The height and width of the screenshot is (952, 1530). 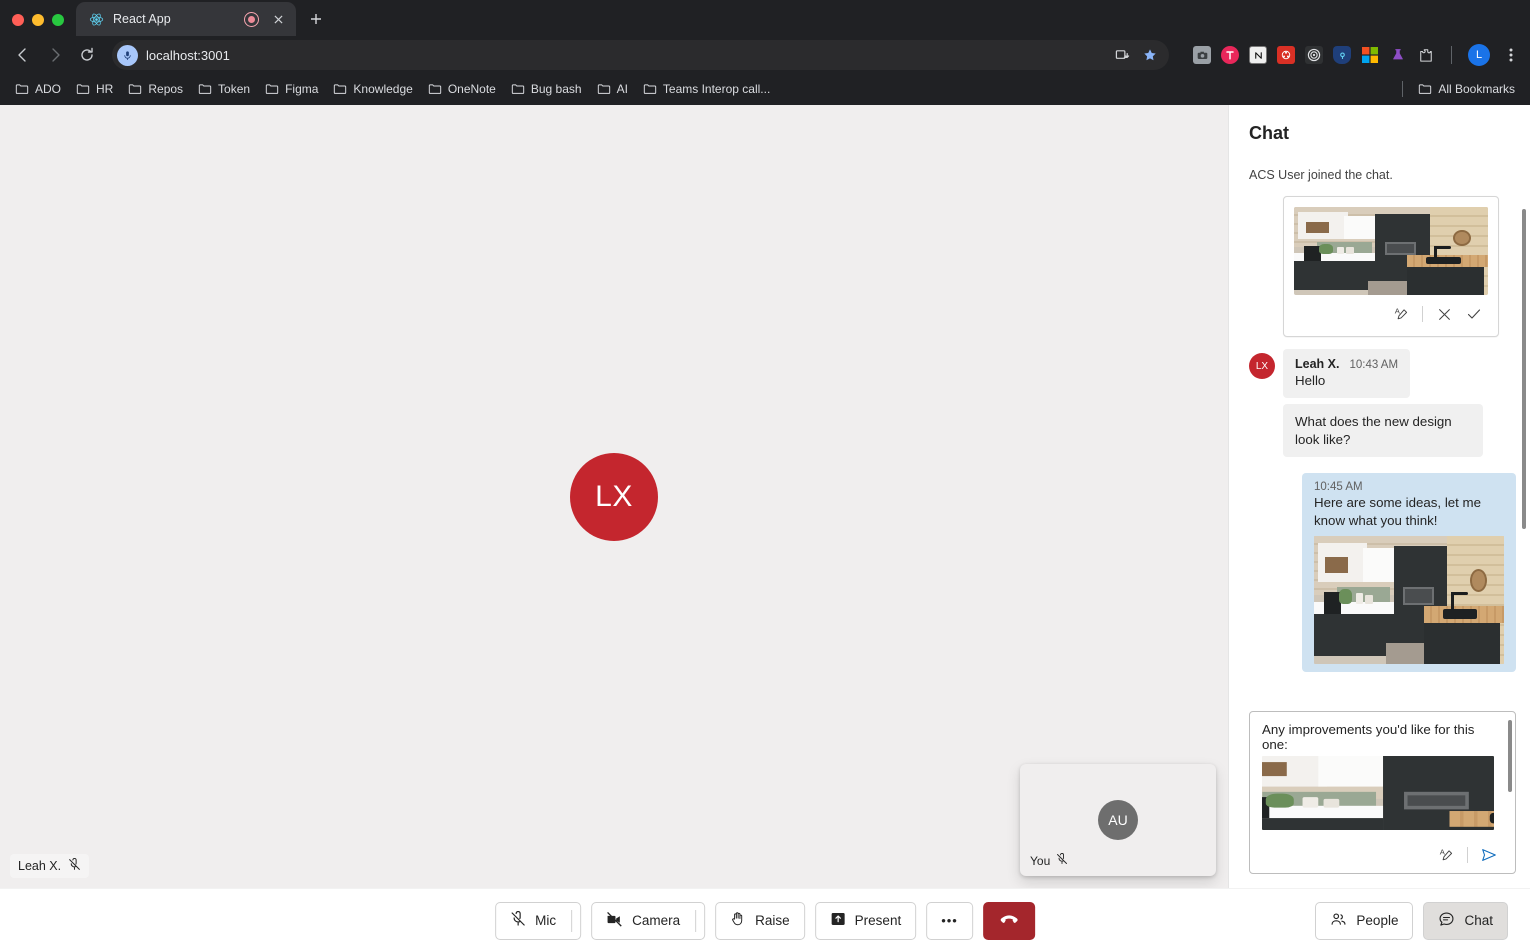 I want to click on bookmark-label: Token, so click(x=234, y=88).